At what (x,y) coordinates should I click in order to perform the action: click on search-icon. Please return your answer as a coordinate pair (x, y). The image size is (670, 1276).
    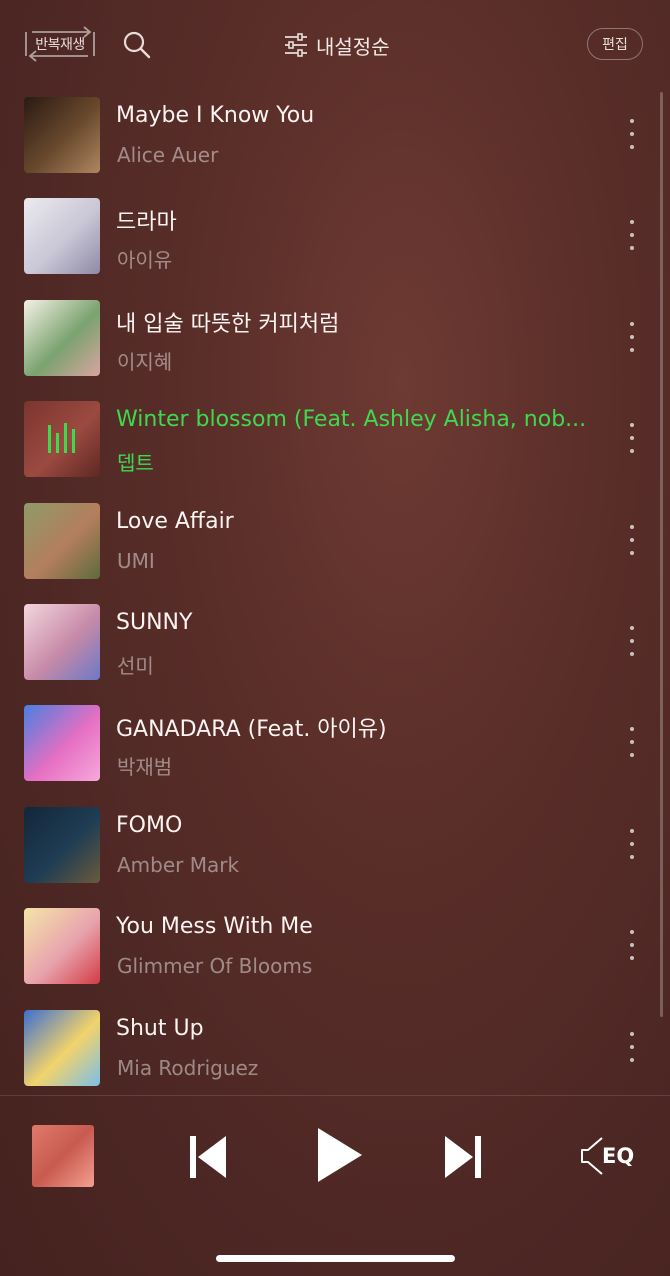
    Looking at the image, I should click on (137, 45).